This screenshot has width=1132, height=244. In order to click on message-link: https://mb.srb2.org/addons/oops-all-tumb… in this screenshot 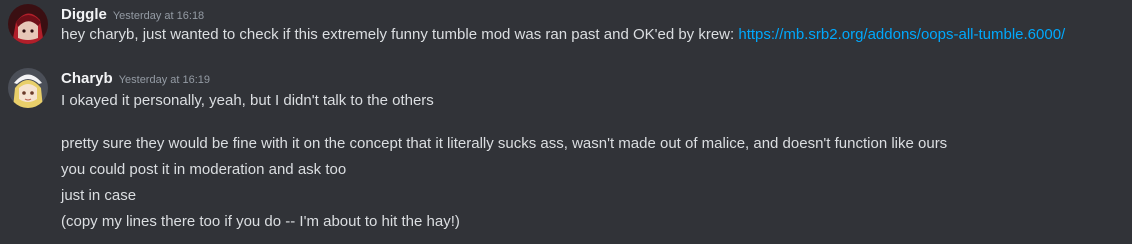, I will do `click(901, 34)`.